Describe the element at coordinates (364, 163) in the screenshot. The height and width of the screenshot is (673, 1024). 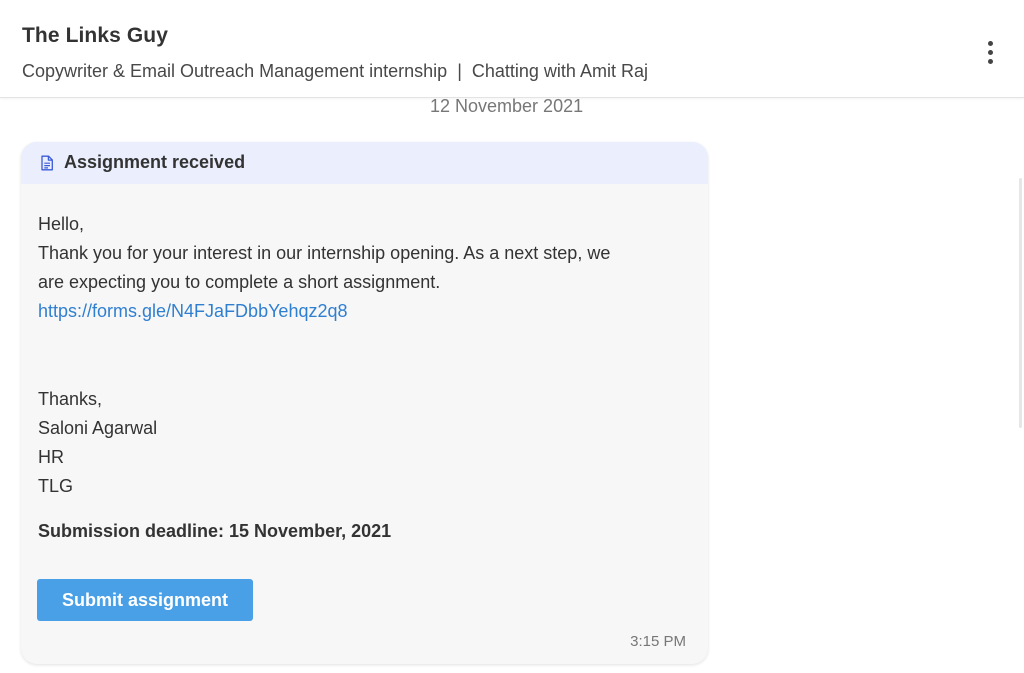
I see `assignment-card-header: Assignment received` at that location.